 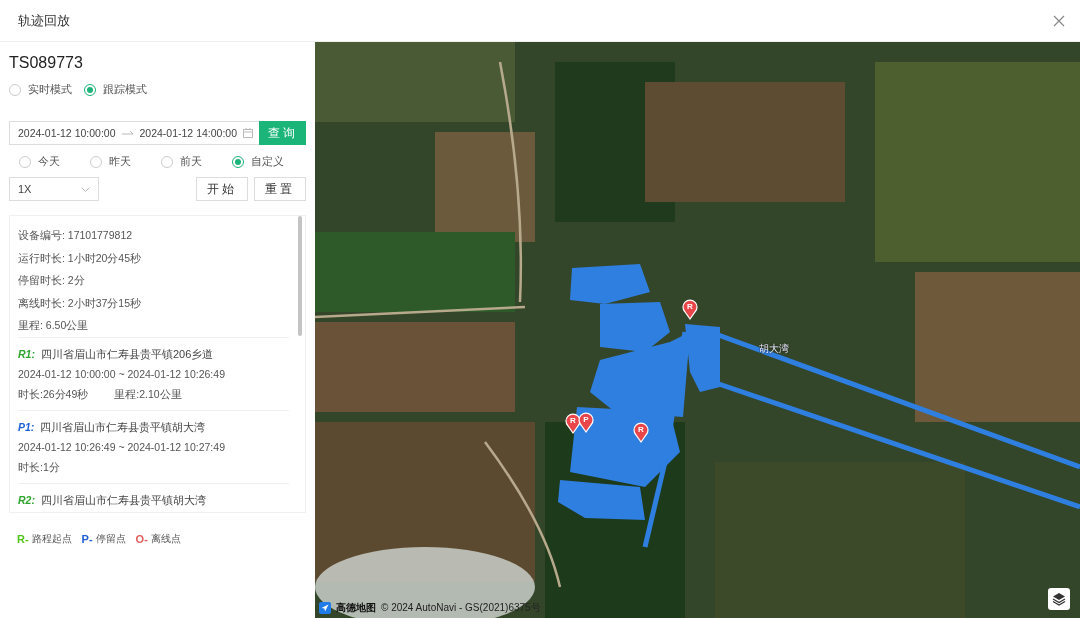 What do you see at coordinates (300, 276) in the screenshot?
I see `scrollbar` at bounding box center [300, 276].